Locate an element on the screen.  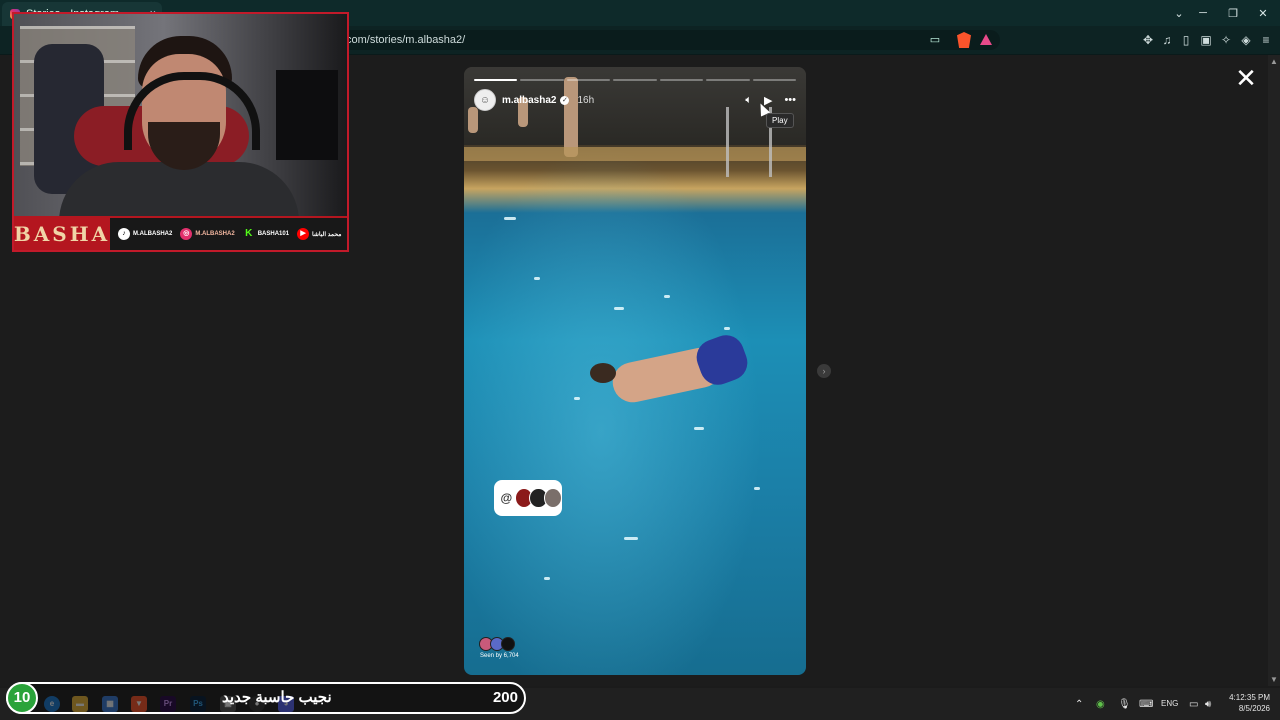
clock-date: 8/5/2026 is located at coordinates (1254, 708).